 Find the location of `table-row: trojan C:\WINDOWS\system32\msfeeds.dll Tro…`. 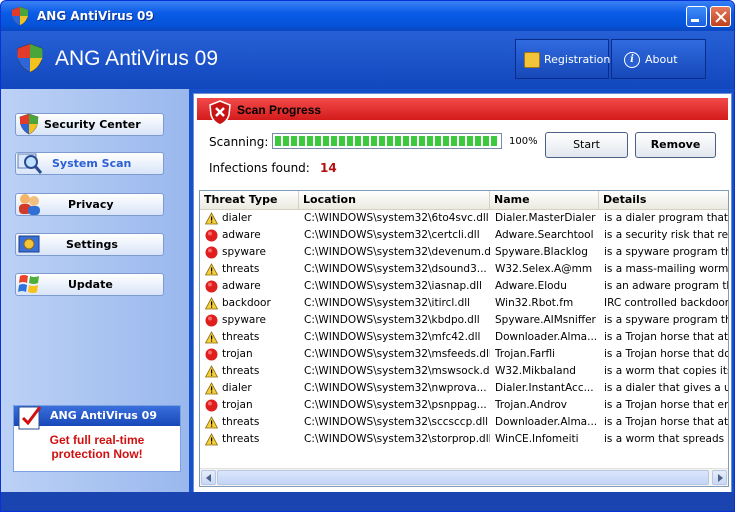

table-row: trojan C:\WINDOWS\system32\msfeeds.dll Tro… is located at coordinates (464, 354).